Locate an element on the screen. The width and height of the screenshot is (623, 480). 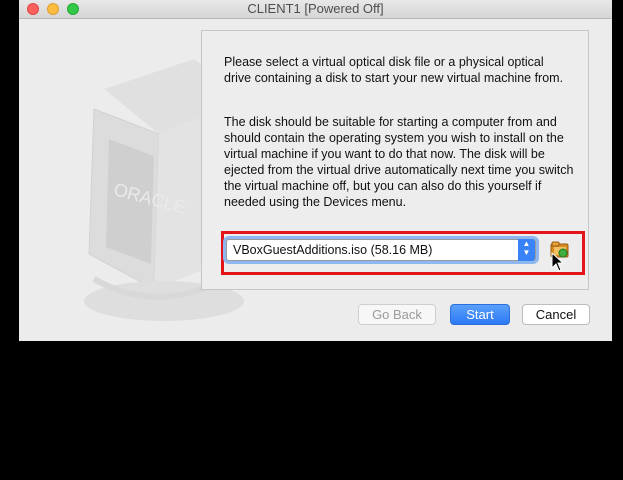
title-bar: CLIENT1 [Powered Off] is located at coordinates (315, 9).